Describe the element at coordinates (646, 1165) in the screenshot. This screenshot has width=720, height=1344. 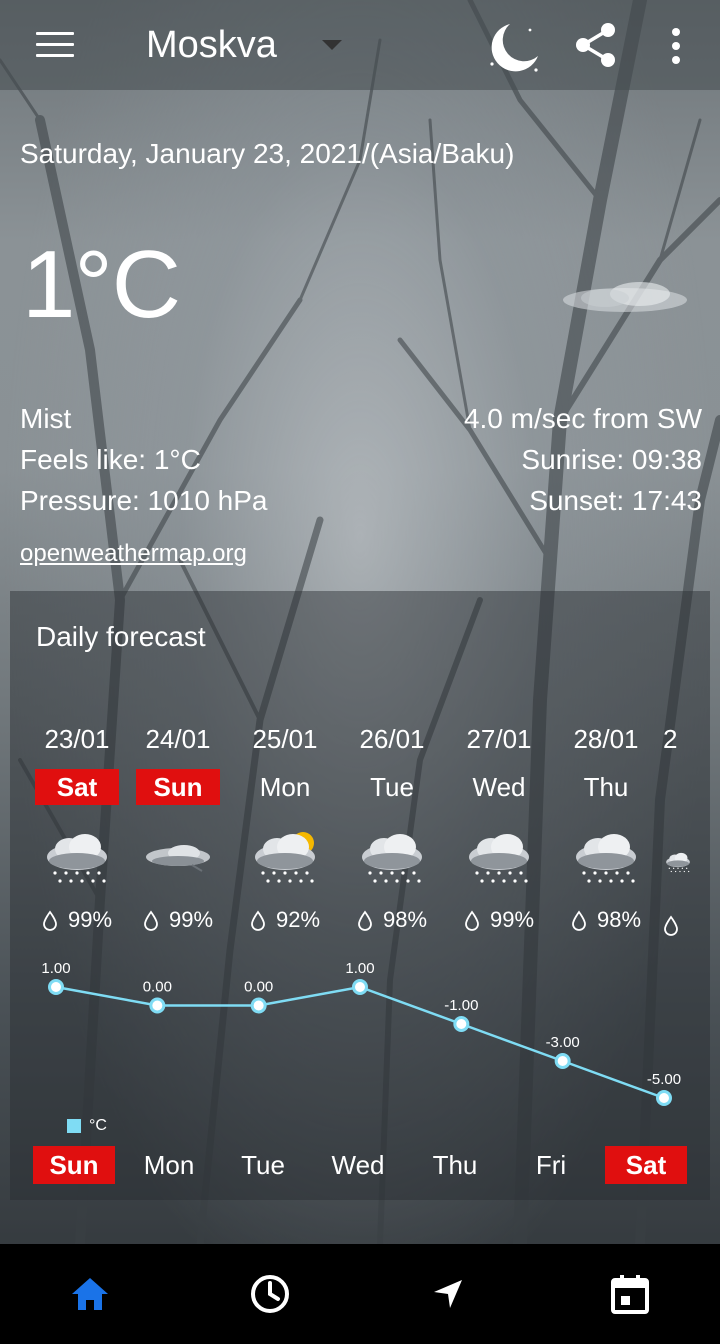
I see `chart-tick-label: Sat` at that location.